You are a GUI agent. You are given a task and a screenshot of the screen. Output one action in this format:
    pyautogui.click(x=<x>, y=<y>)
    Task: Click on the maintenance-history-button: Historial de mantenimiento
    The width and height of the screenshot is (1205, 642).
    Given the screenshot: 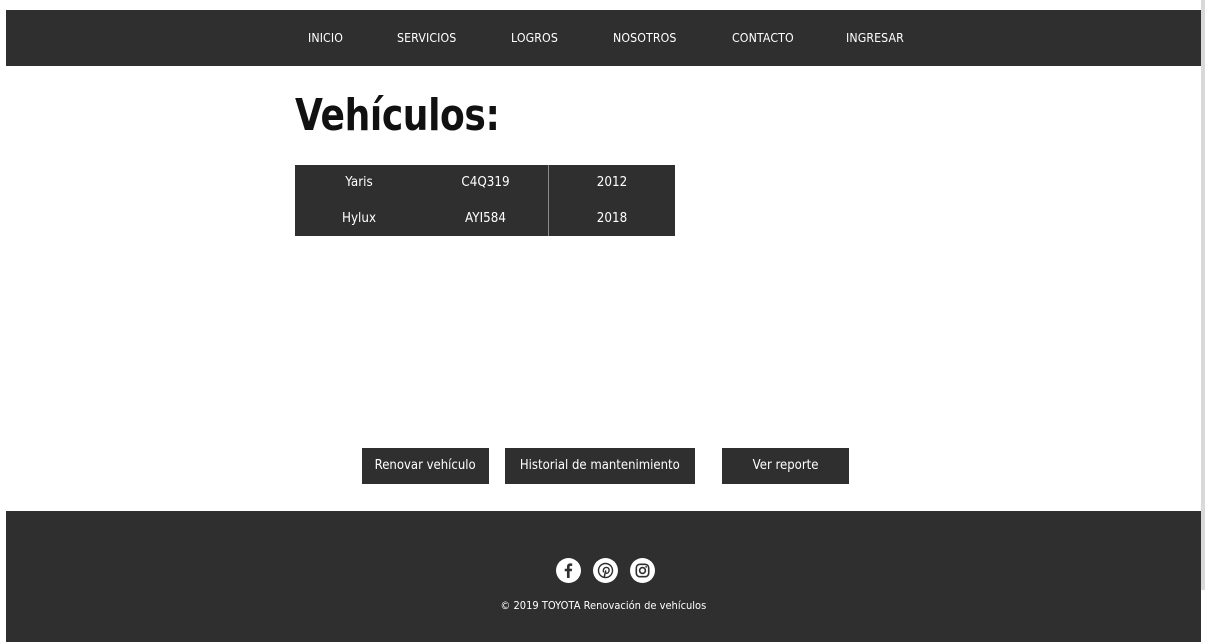 What is the action you would take?
    pyautogui.click(x=600, y=466)
    